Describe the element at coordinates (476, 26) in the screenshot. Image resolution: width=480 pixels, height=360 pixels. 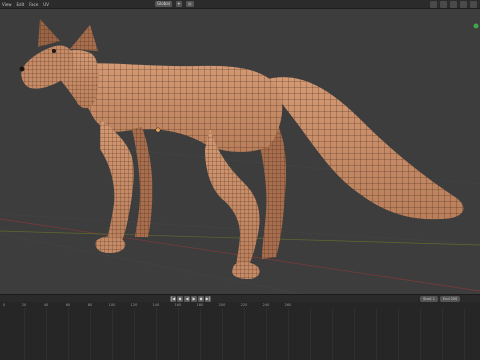
I see `nav-gizmo-icon` at that location.